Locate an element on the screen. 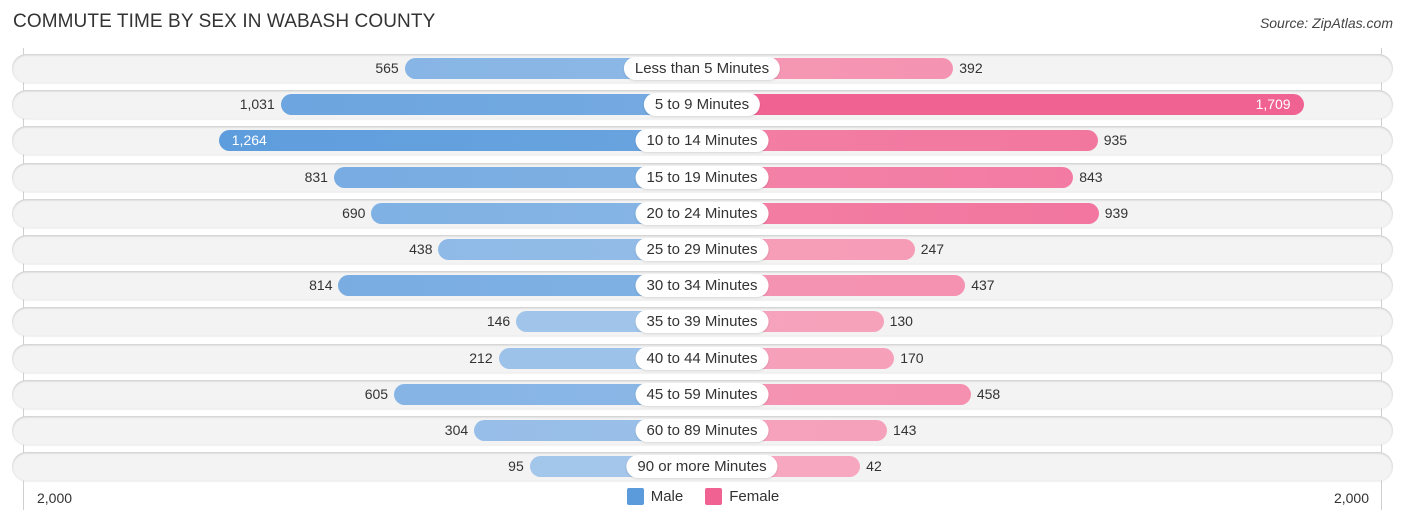  category-label: 30 to 34 Minutes is located at coordinates (702, 286).